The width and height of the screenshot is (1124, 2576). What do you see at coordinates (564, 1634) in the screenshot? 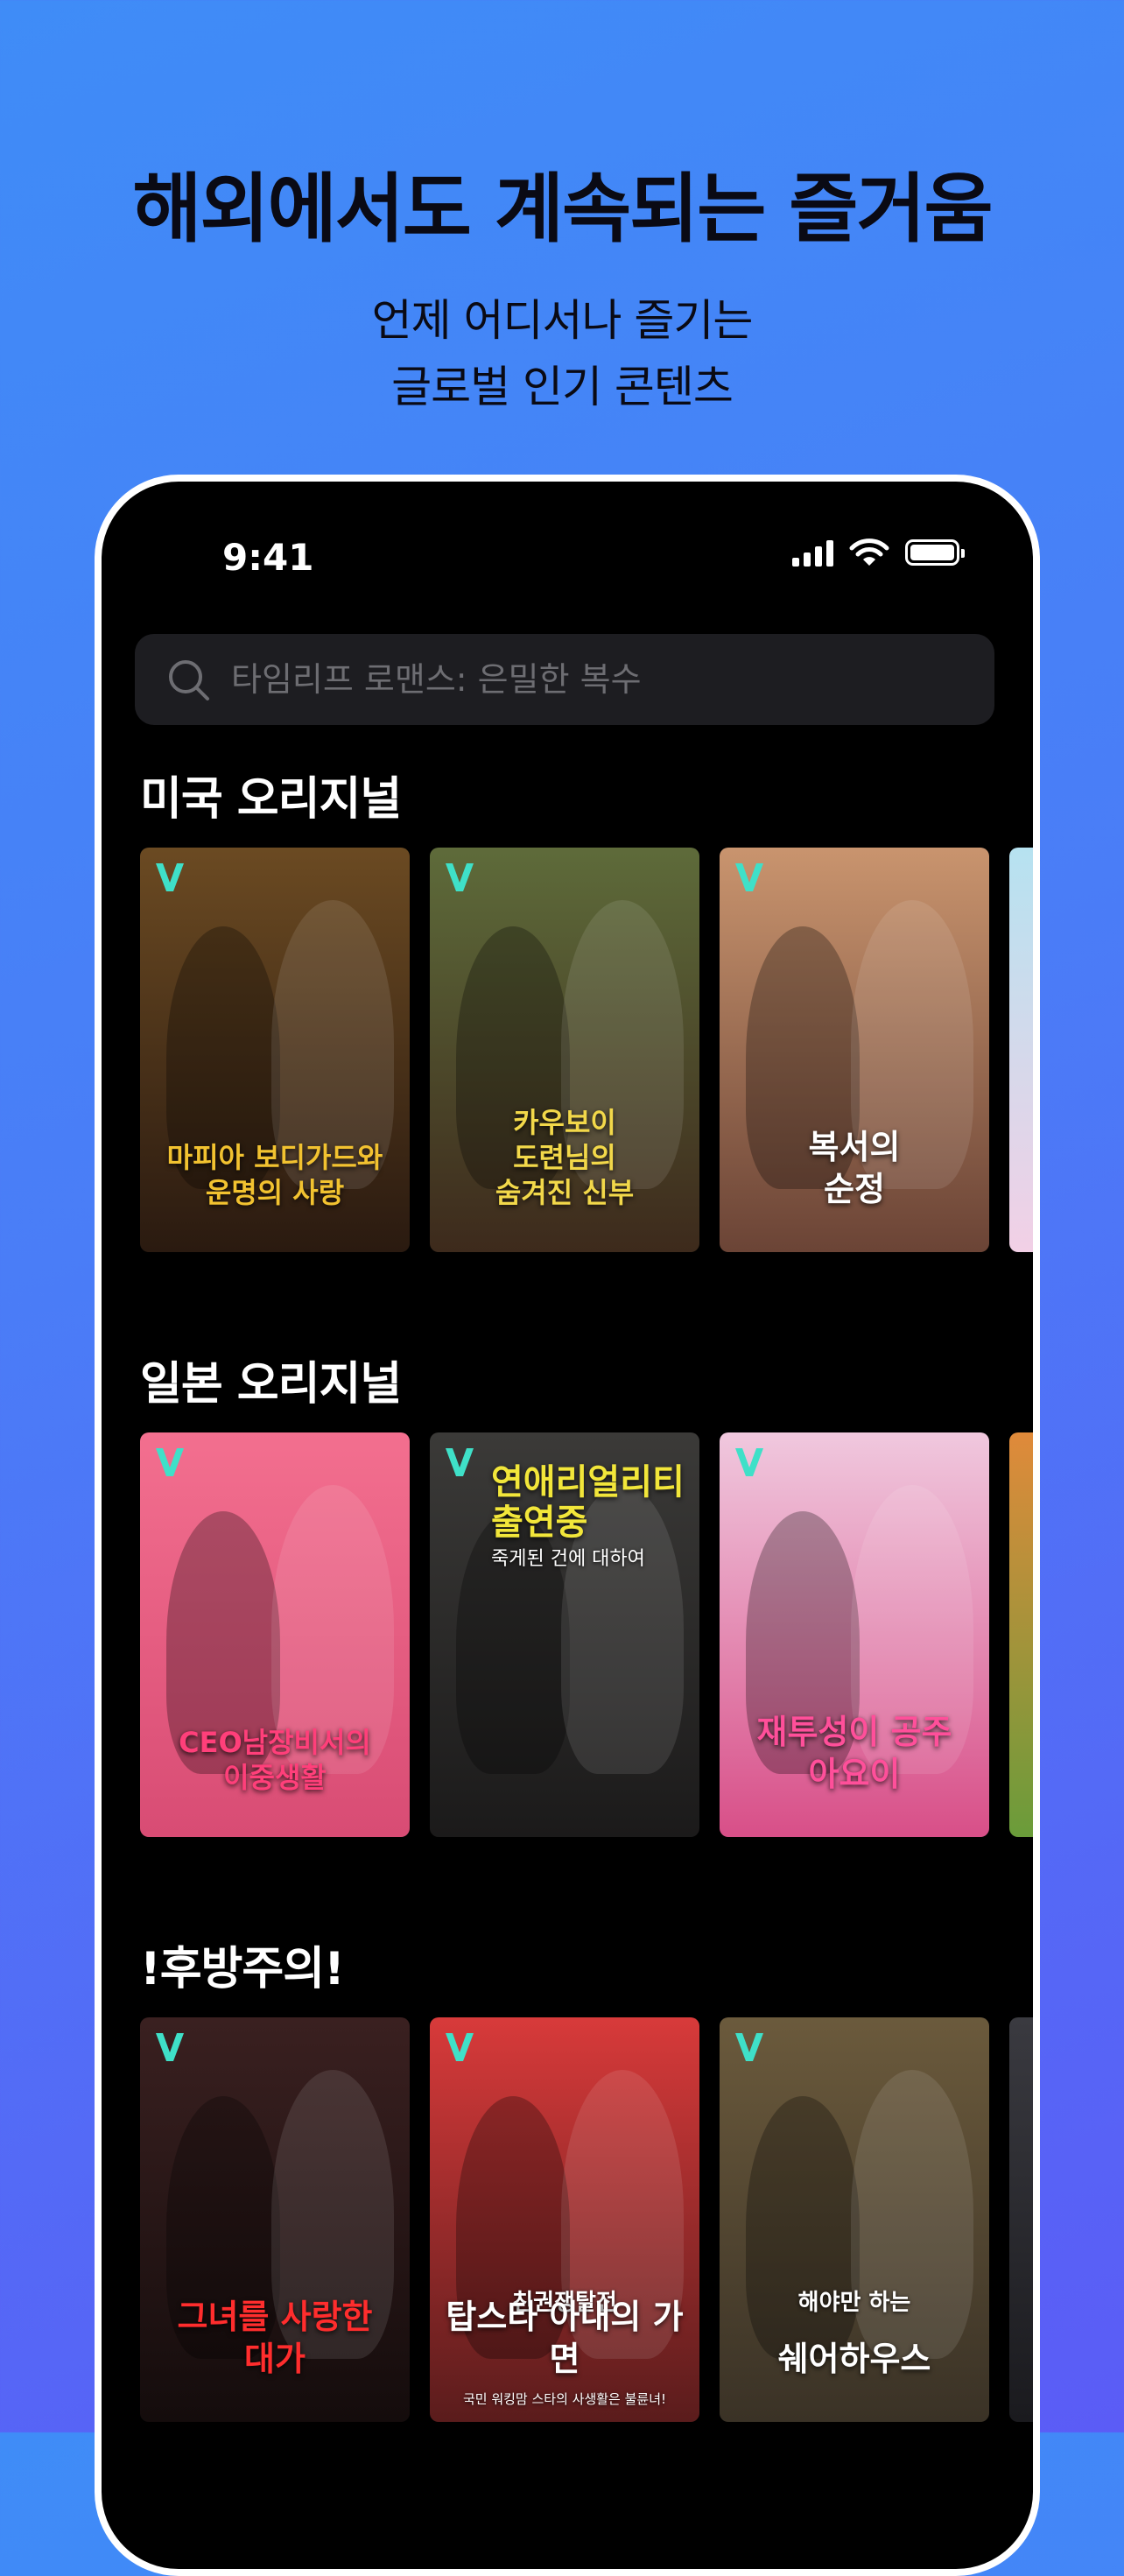
I see `content-card: 연애리얼리티 출연중죽게된 건에 대하여` at bounding box center [564, 1634].